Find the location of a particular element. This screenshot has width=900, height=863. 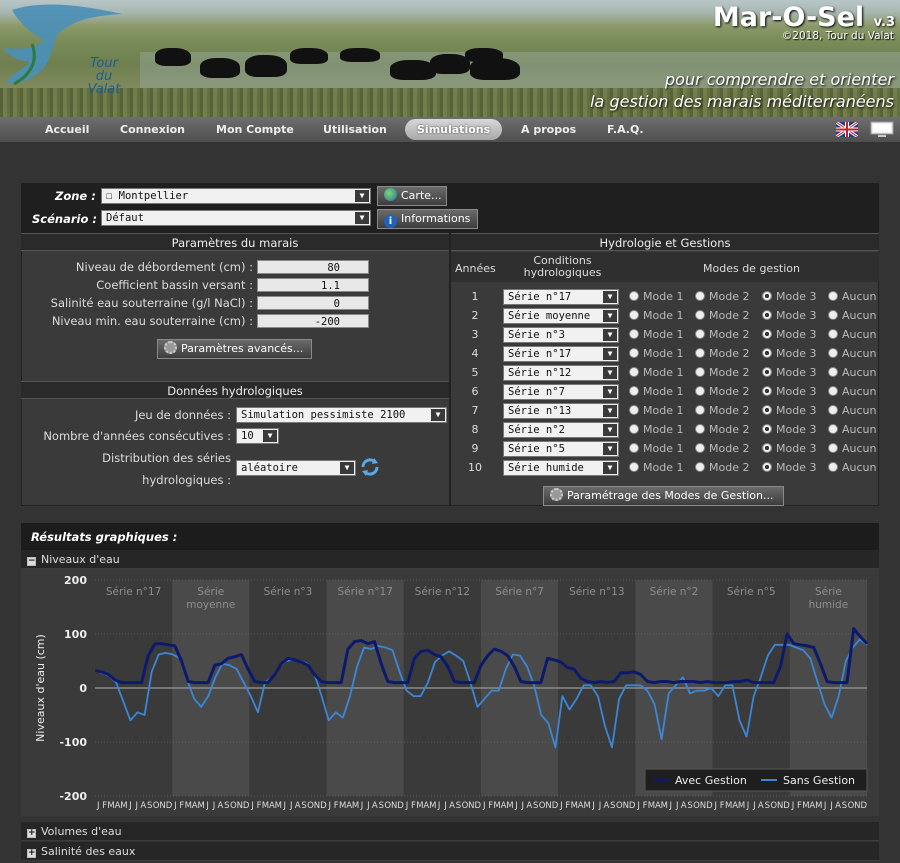

x-tick-label: J is located at coordinates (98, 806).